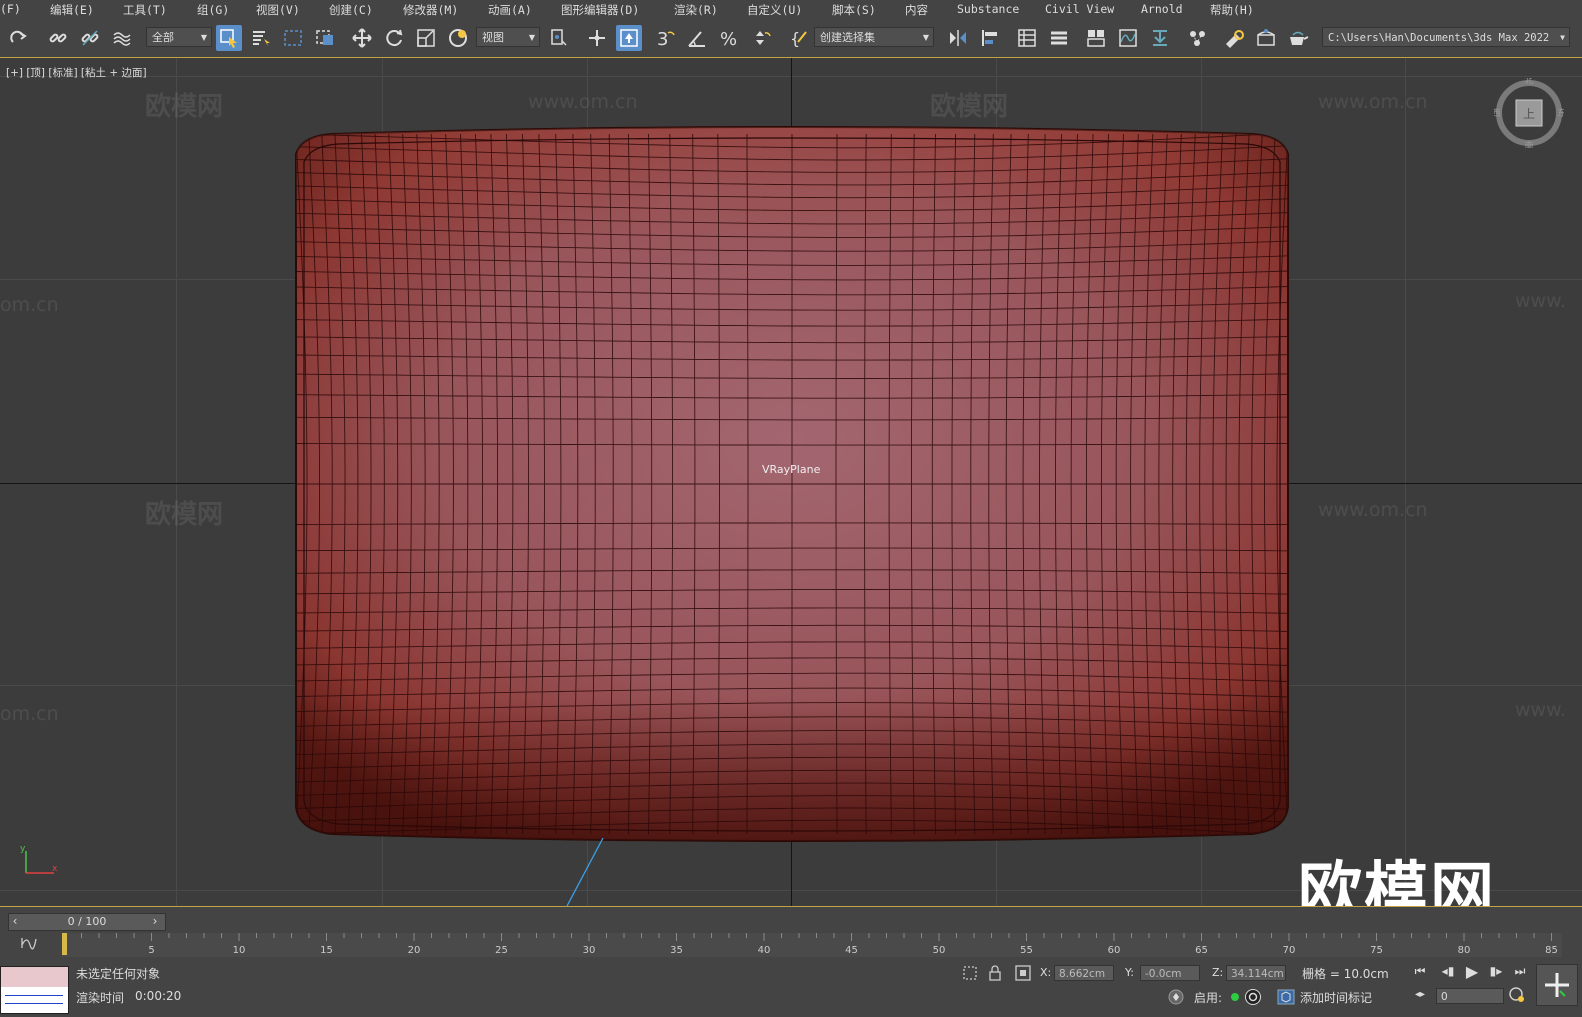 The image size is (1582, 1017). Describe the element at coordinates (990, 38) in the screenshot. I see `align-icon` at that location.